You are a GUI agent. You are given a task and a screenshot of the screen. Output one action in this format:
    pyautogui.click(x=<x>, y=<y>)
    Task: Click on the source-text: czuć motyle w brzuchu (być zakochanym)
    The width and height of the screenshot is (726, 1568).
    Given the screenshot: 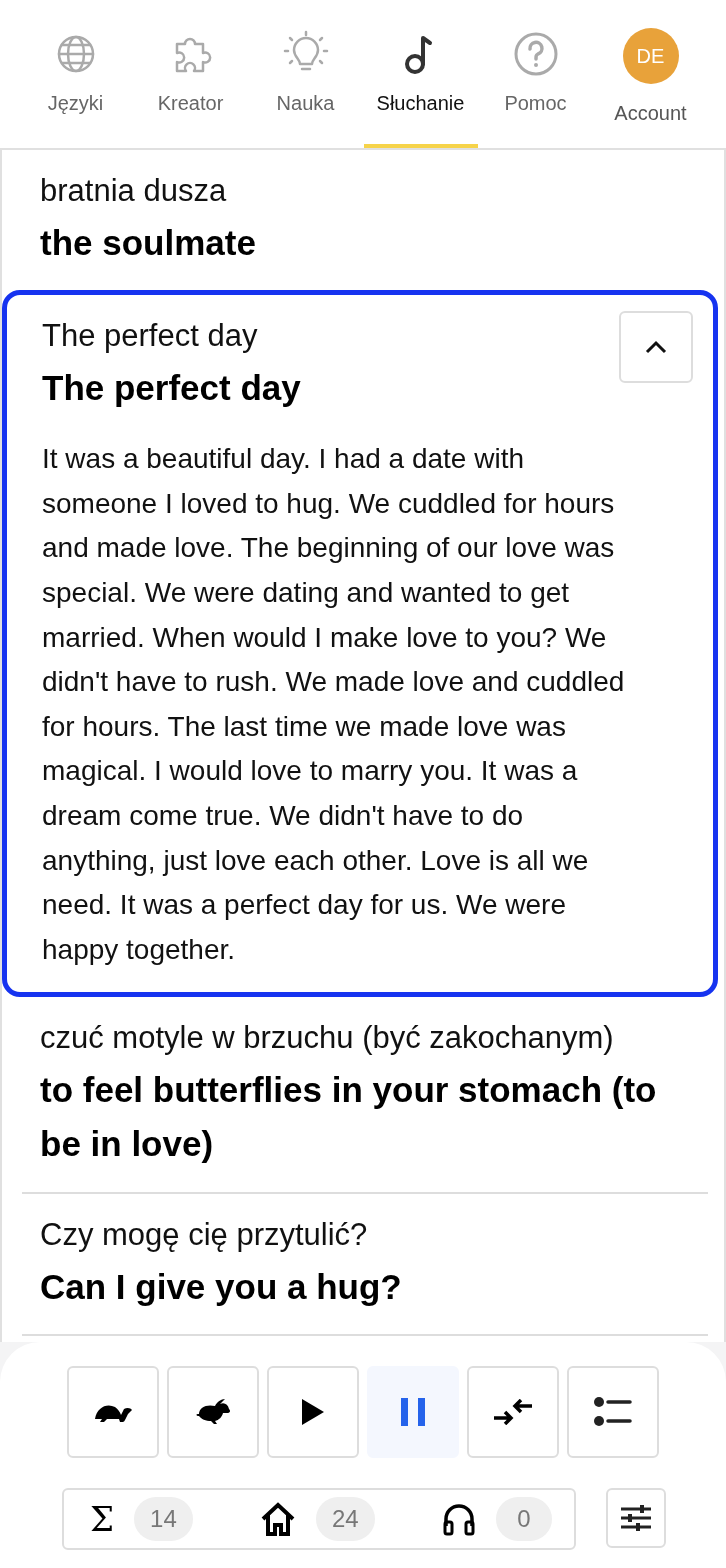 What is the action you would take?
    pyautogui.click(x=327, y=1038)
    